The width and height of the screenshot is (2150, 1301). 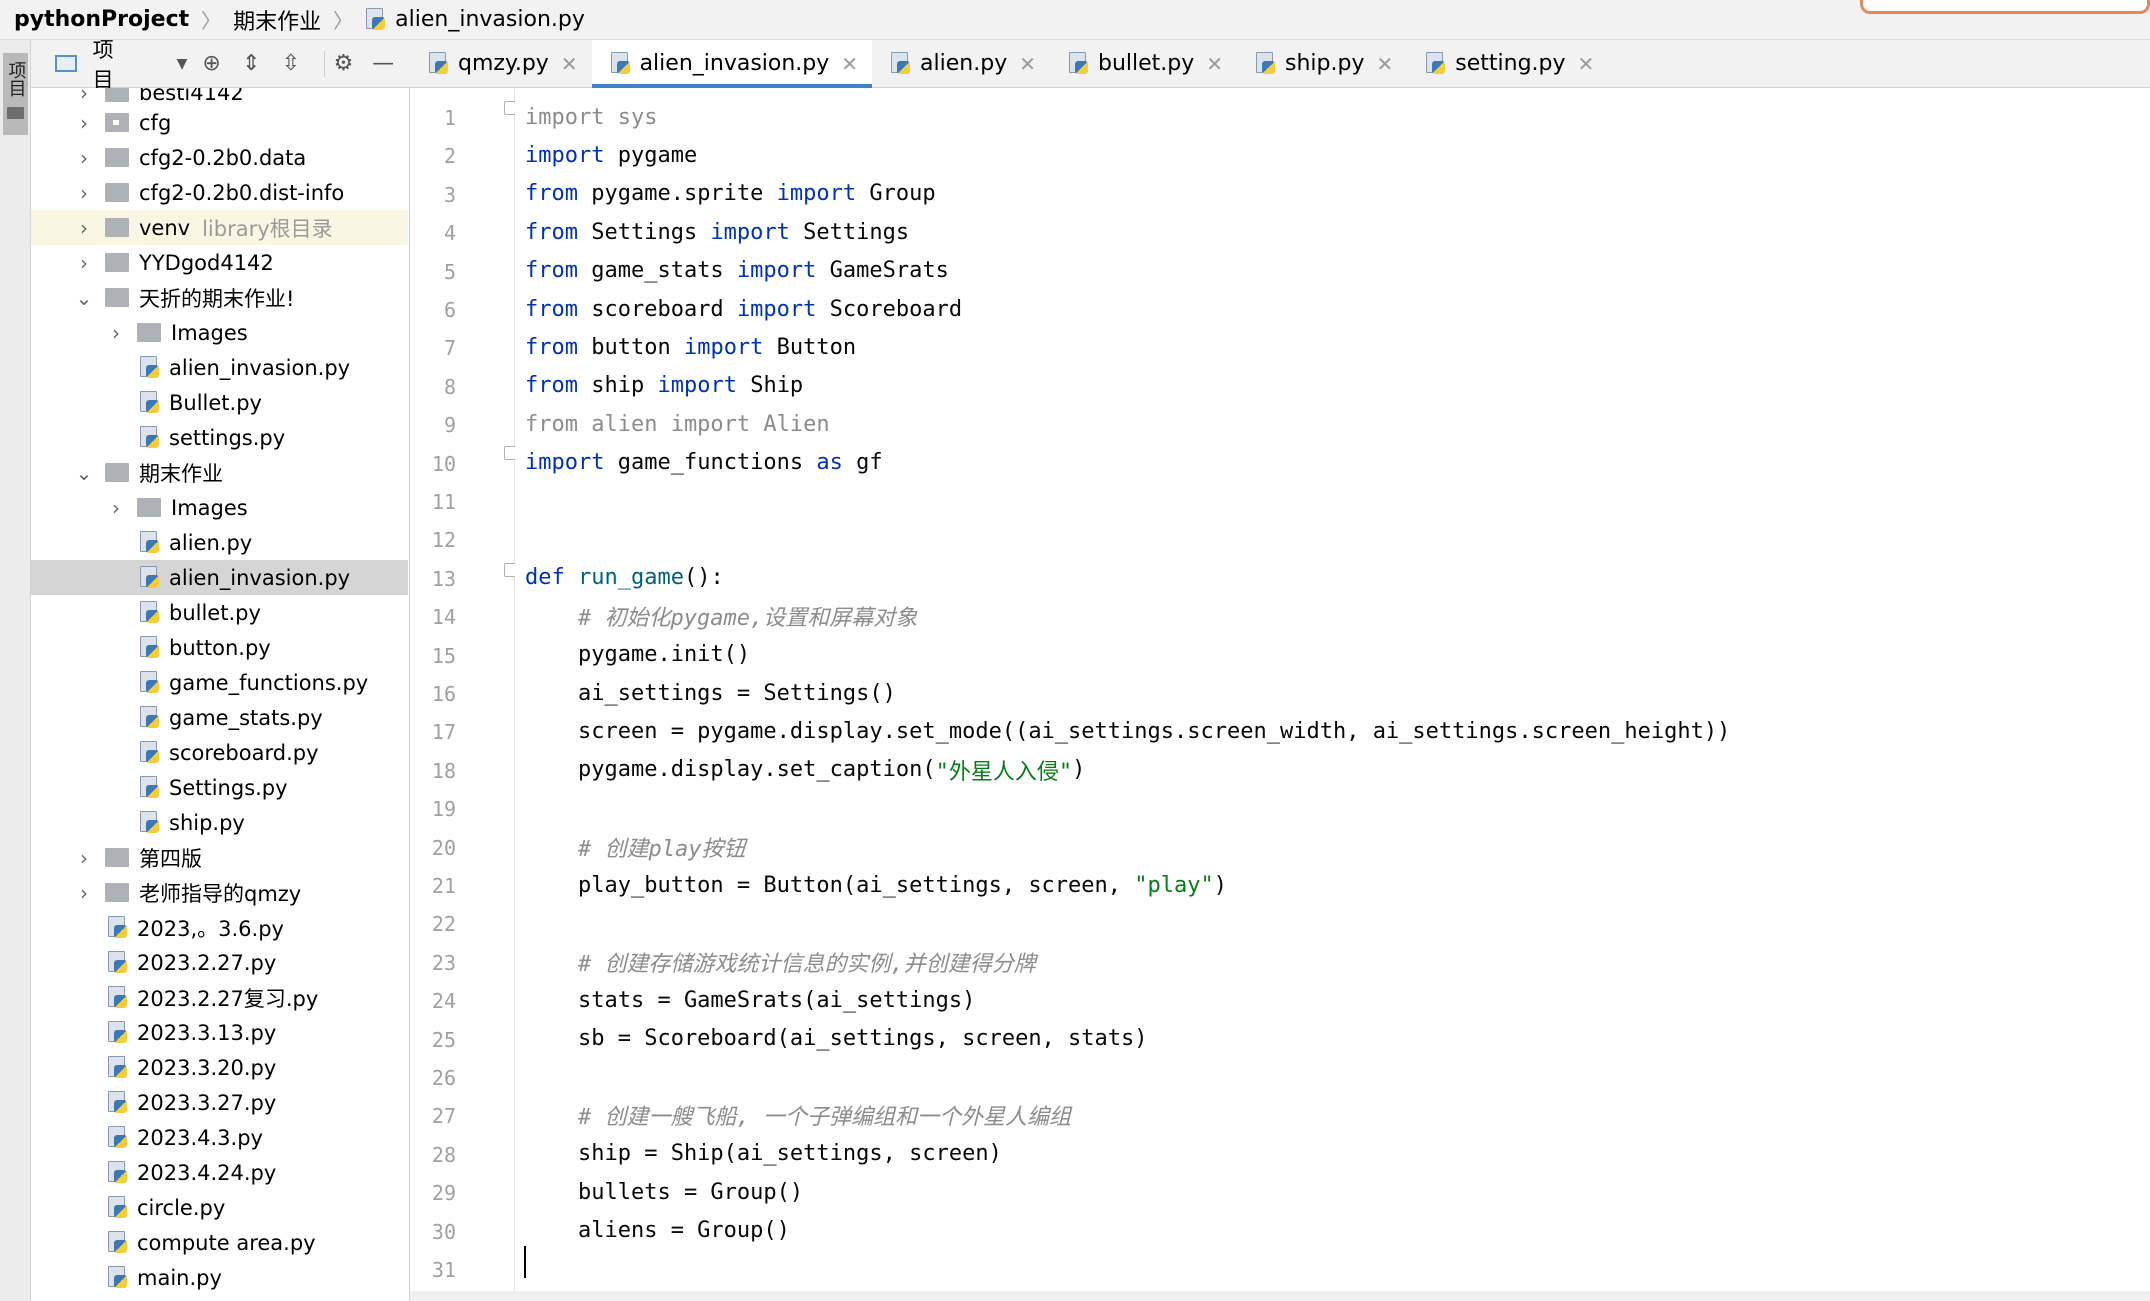 What do you see at coordinates (383, 64) in the screenshot?
I see `minimize-icon: —` at bounding box center [383, 64].